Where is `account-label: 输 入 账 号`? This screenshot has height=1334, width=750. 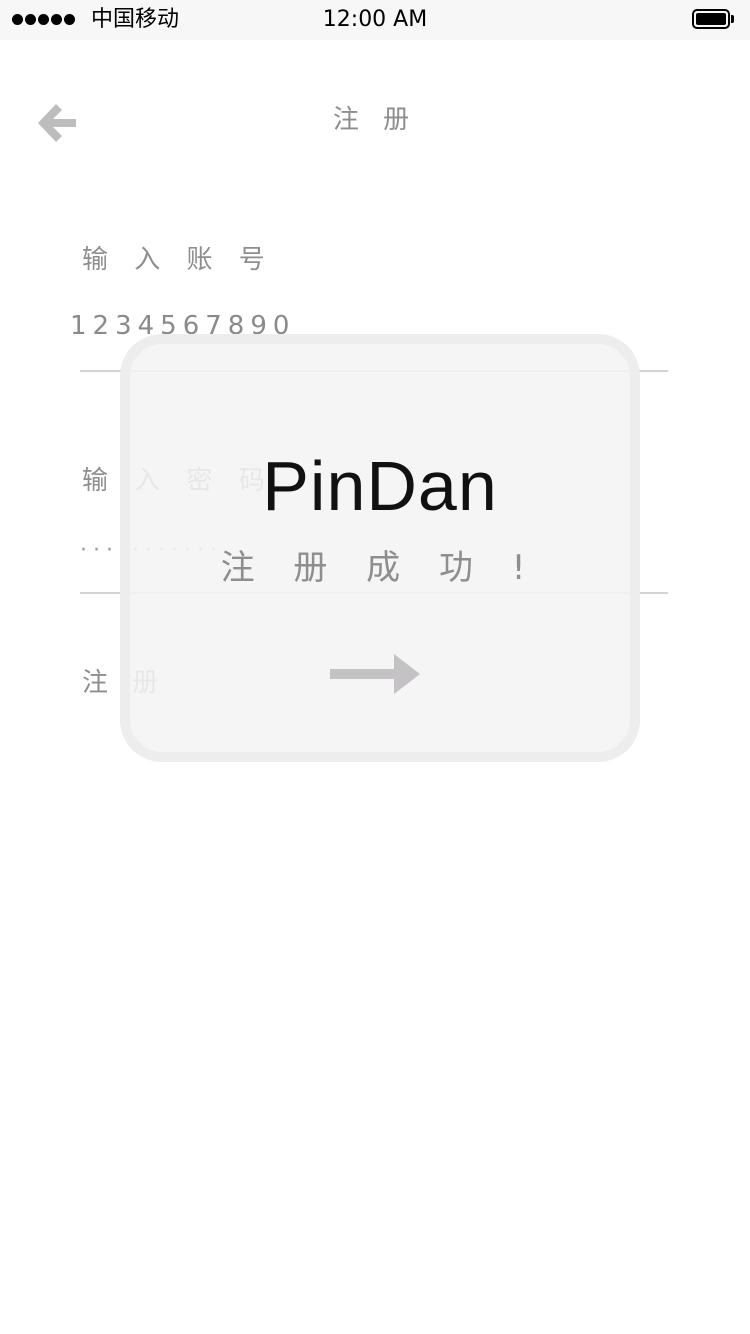 account-label: 输 入 账 号 is located at coordinates (178, 260).